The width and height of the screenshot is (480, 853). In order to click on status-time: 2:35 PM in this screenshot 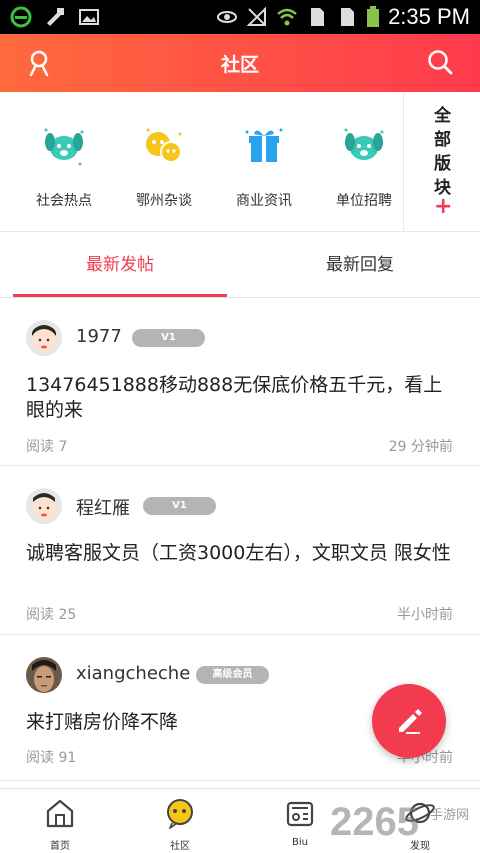, I will do `click(429, 16)`.